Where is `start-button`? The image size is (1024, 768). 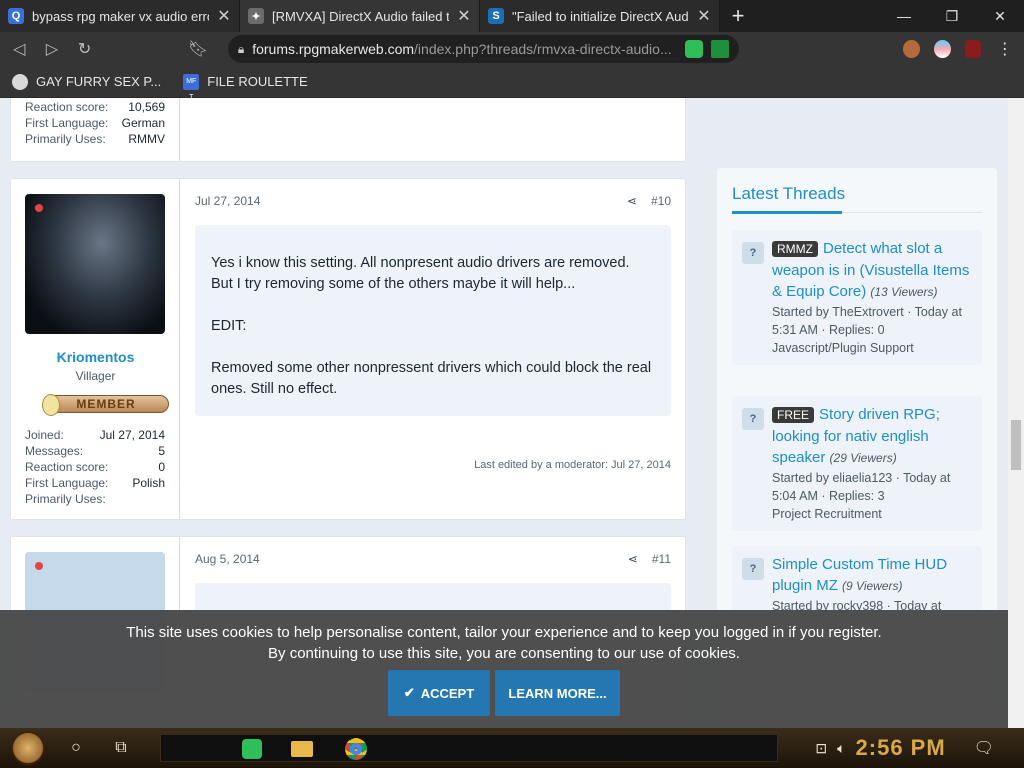
start-button is located at coordinates (28, 748).